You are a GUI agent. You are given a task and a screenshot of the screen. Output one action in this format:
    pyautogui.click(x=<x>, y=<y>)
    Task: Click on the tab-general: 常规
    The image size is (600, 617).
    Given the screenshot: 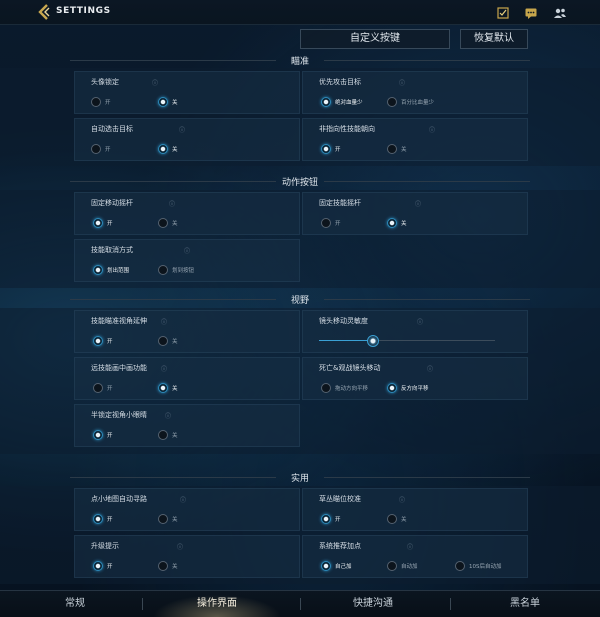 What is the action you would take?
    pyautogui.click(x=75, y=604)
    